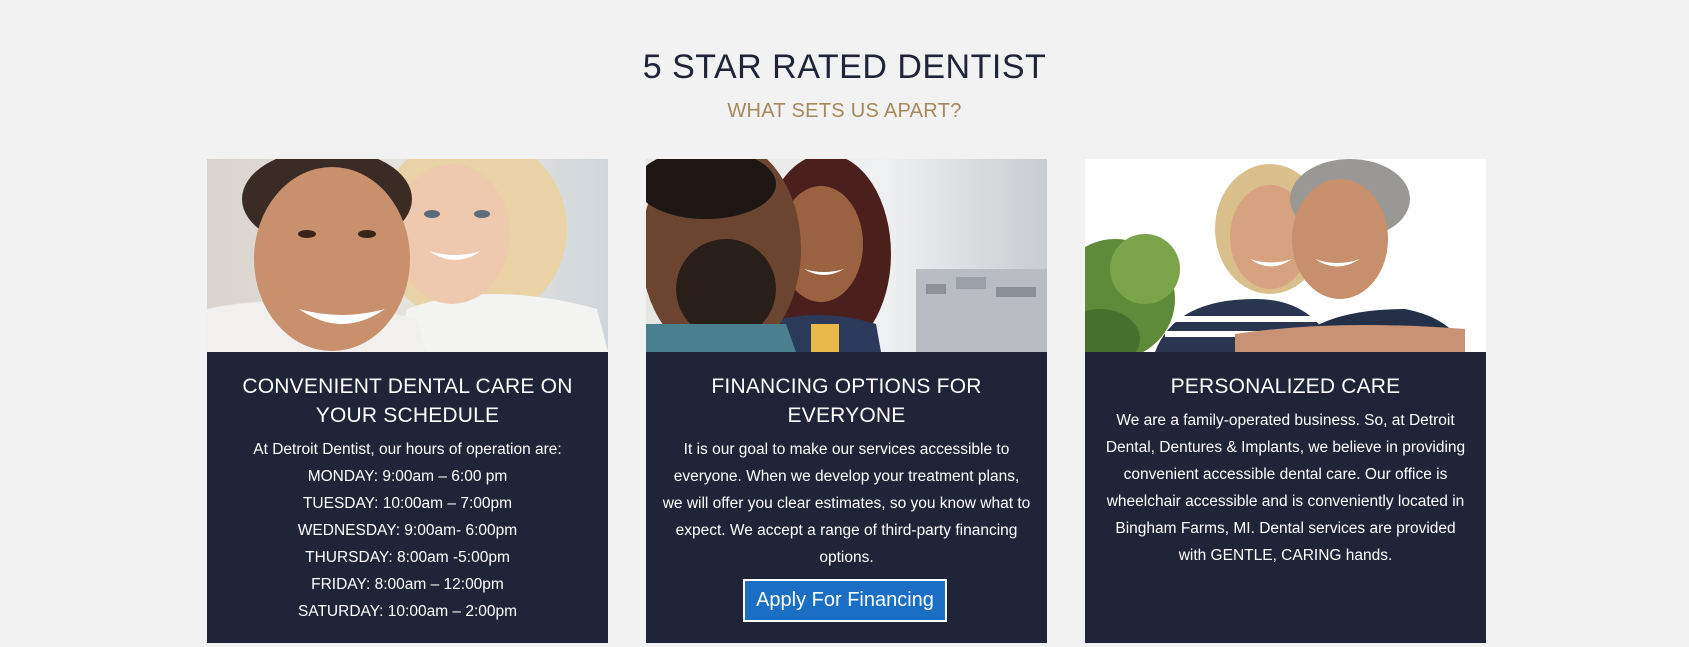  I want to click on section-title: 5 STAR RATED DENTIST, so click(844, 67).